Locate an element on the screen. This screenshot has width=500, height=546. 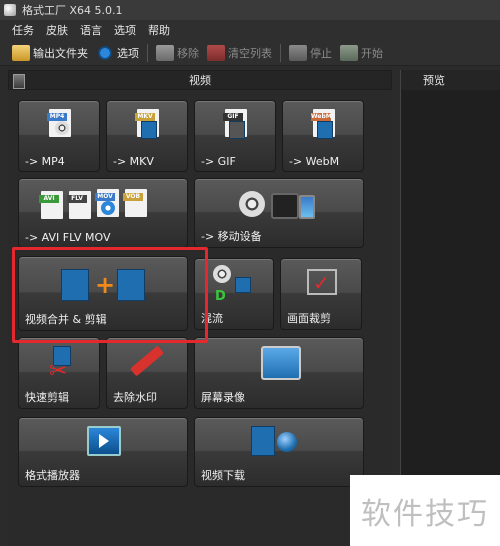
mp4-tag: MP4 is located at coordinates (57, 117).